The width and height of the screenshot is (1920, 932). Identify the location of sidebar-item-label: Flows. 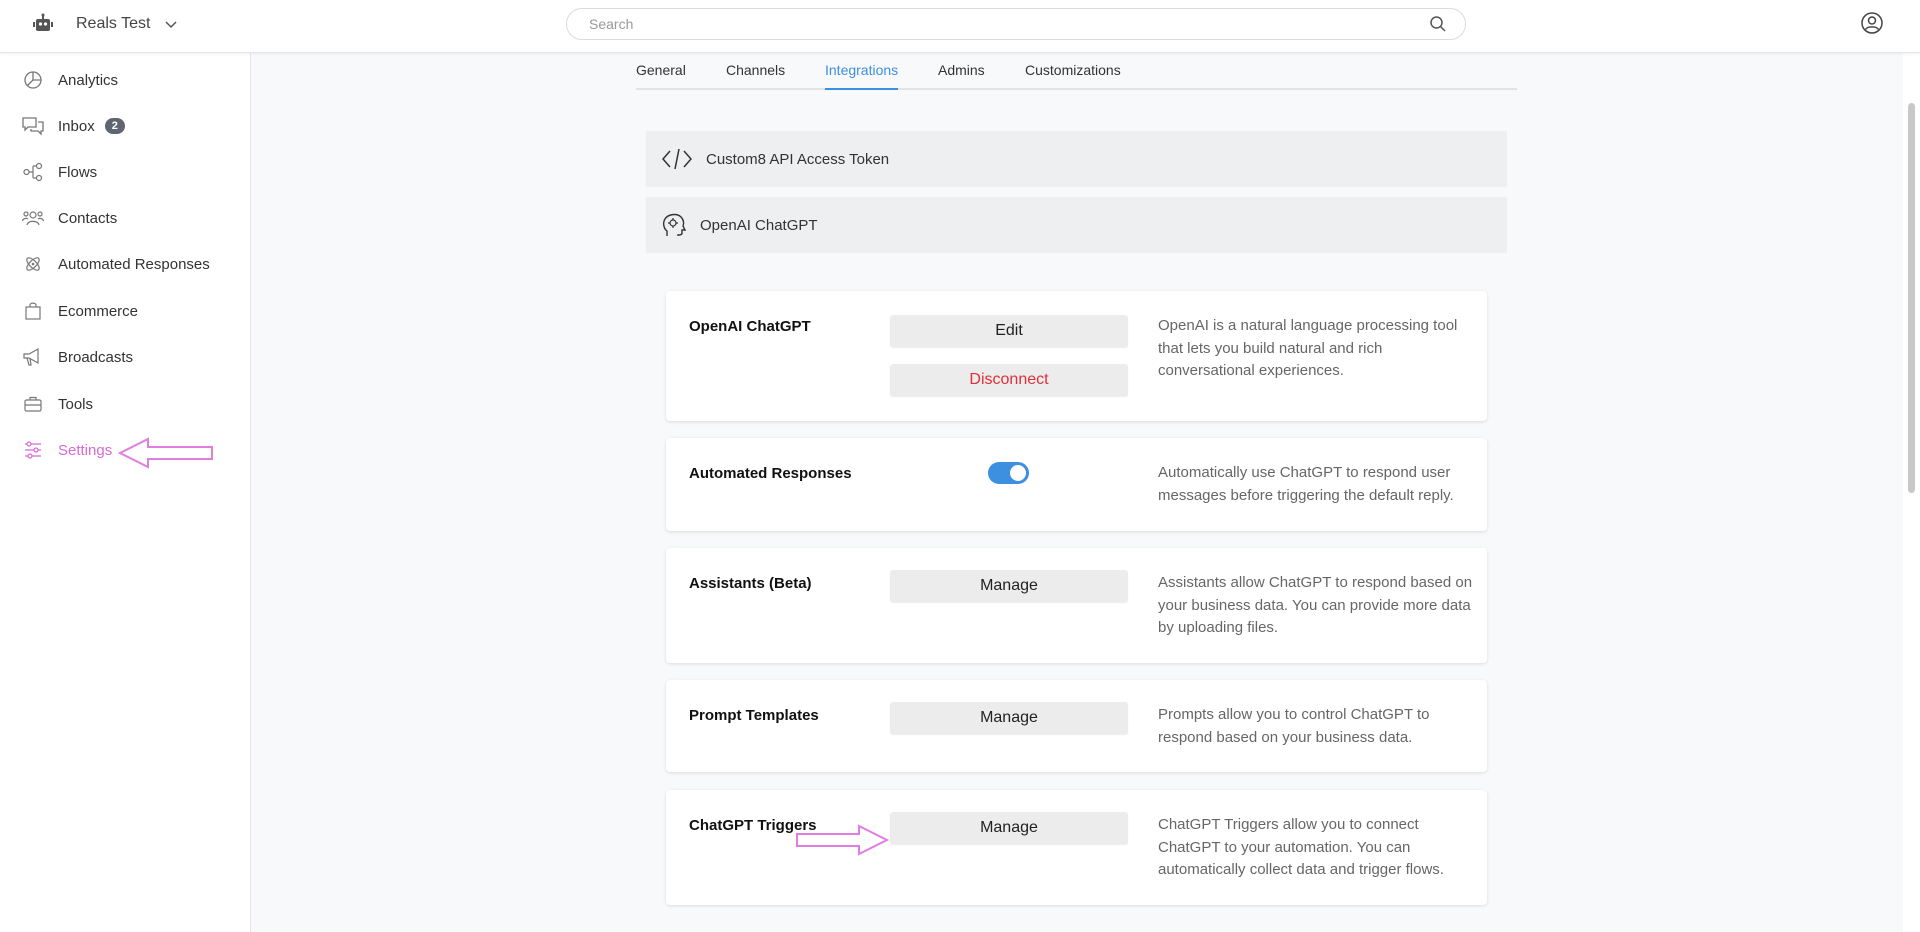
(78, 172).